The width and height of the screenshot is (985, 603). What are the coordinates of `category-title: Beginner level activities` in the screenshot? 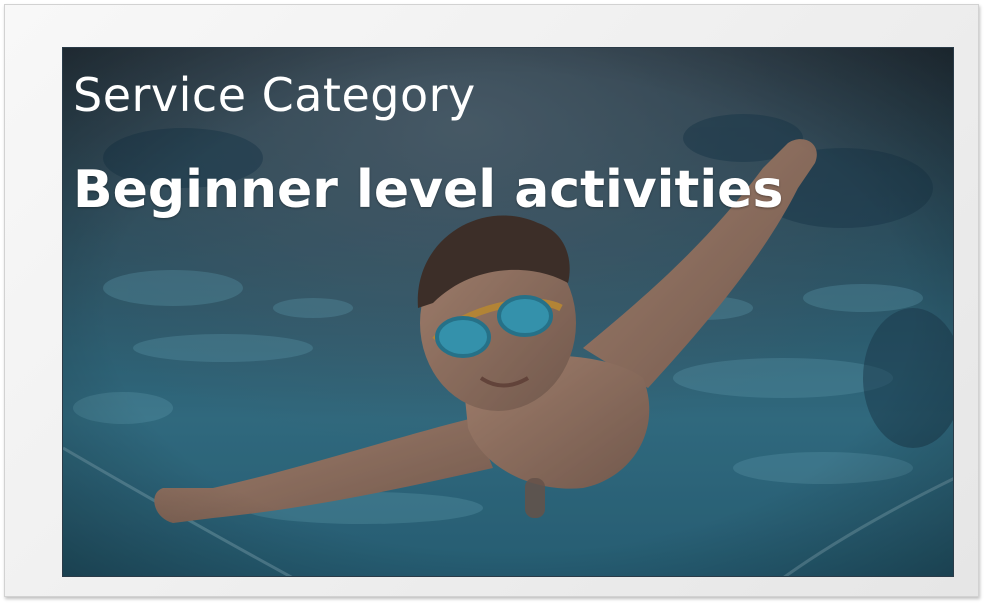 It's located at (428, 190).